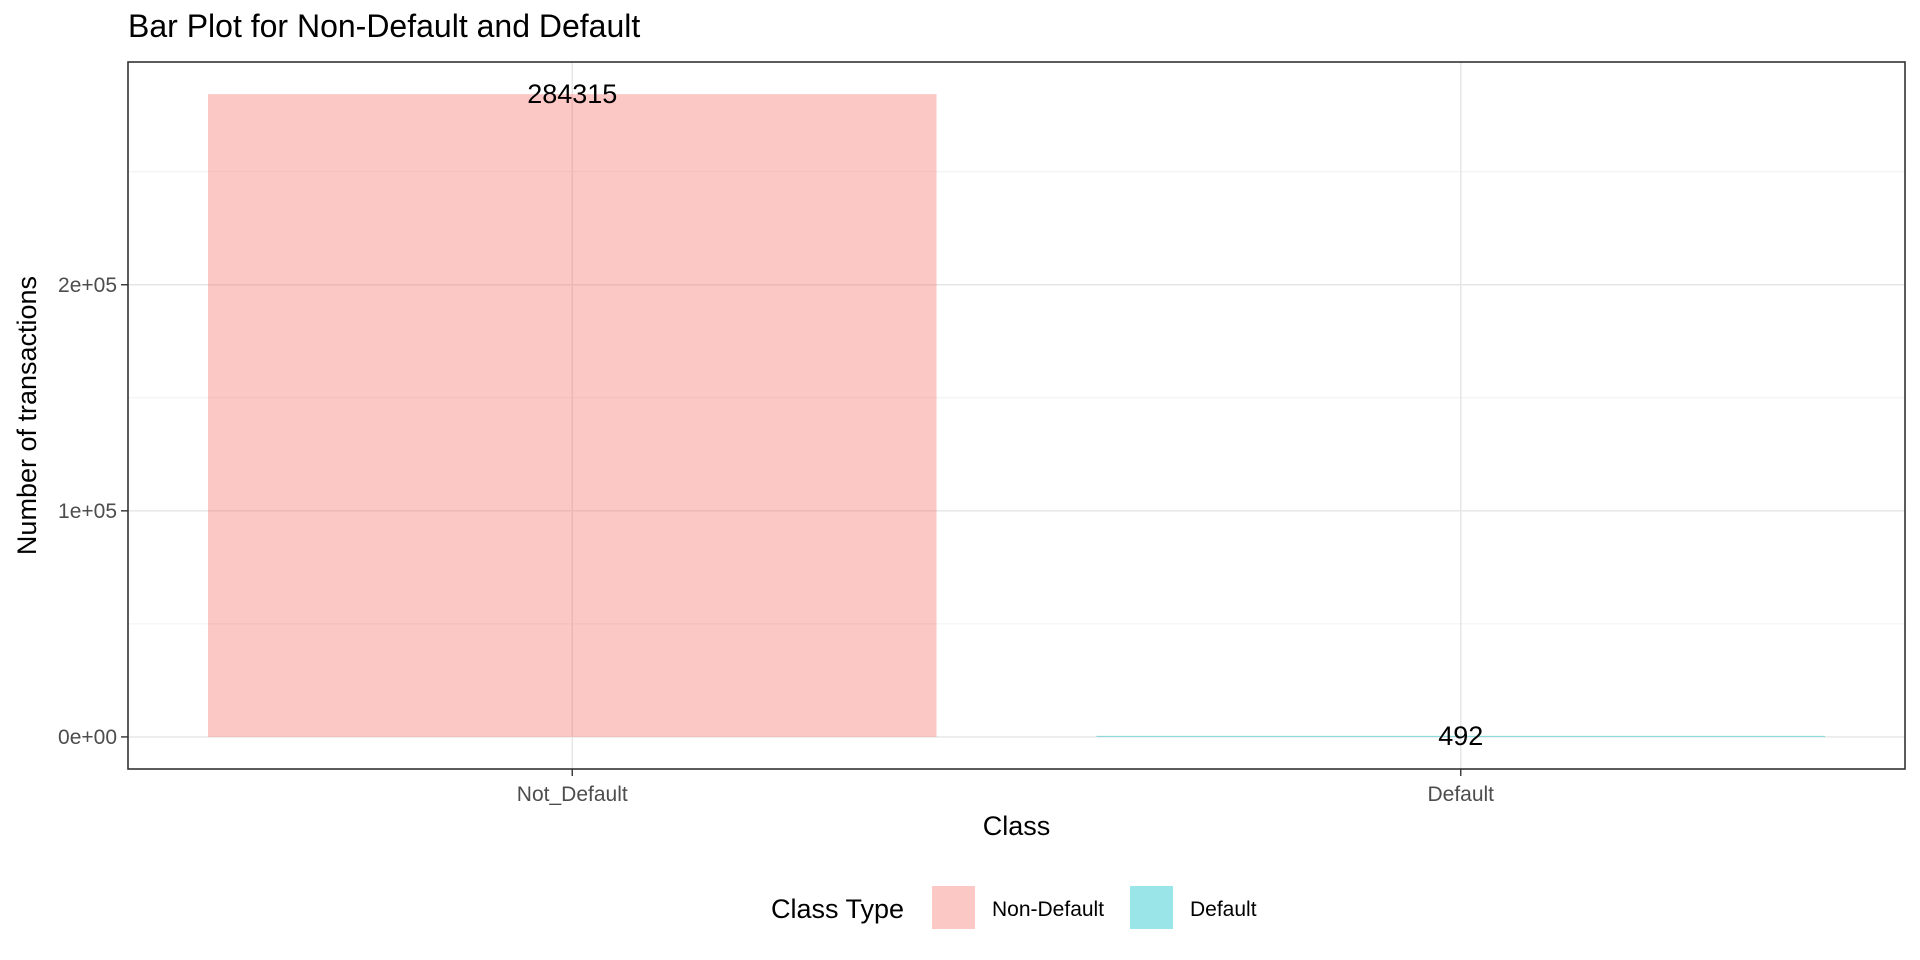 This screenshot has width=1920, height=960. What do you see at coordinates (27, 415) in the screenshot?
I see `y-axis-title: Number of transactions` at bounding box center [27, 415].